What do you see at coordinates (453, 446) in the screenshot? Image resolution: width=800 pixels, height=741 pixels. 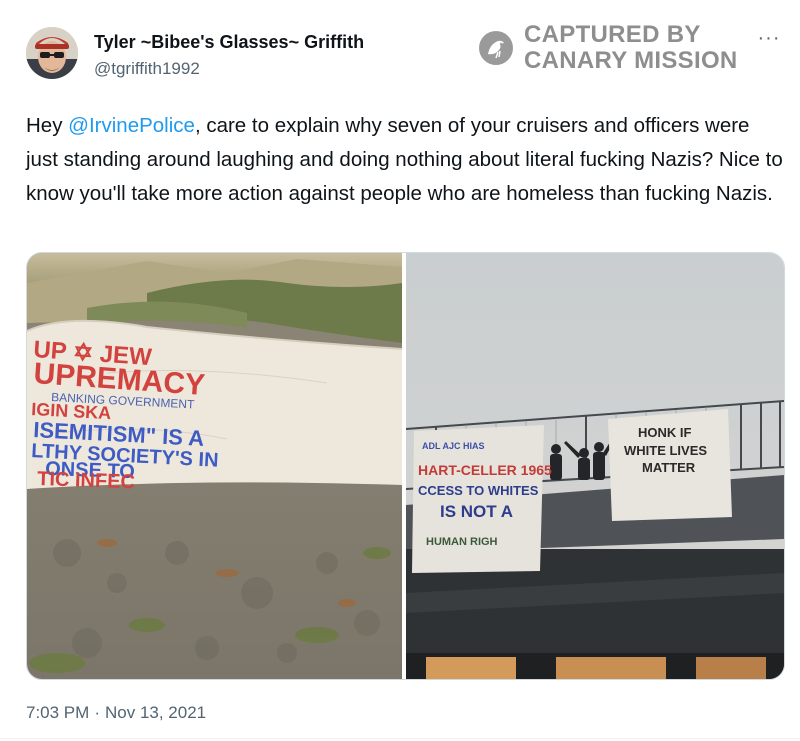 I see `banner-overpass-line-1: ADL AJC HIAS` at bounding box center [453, 446].